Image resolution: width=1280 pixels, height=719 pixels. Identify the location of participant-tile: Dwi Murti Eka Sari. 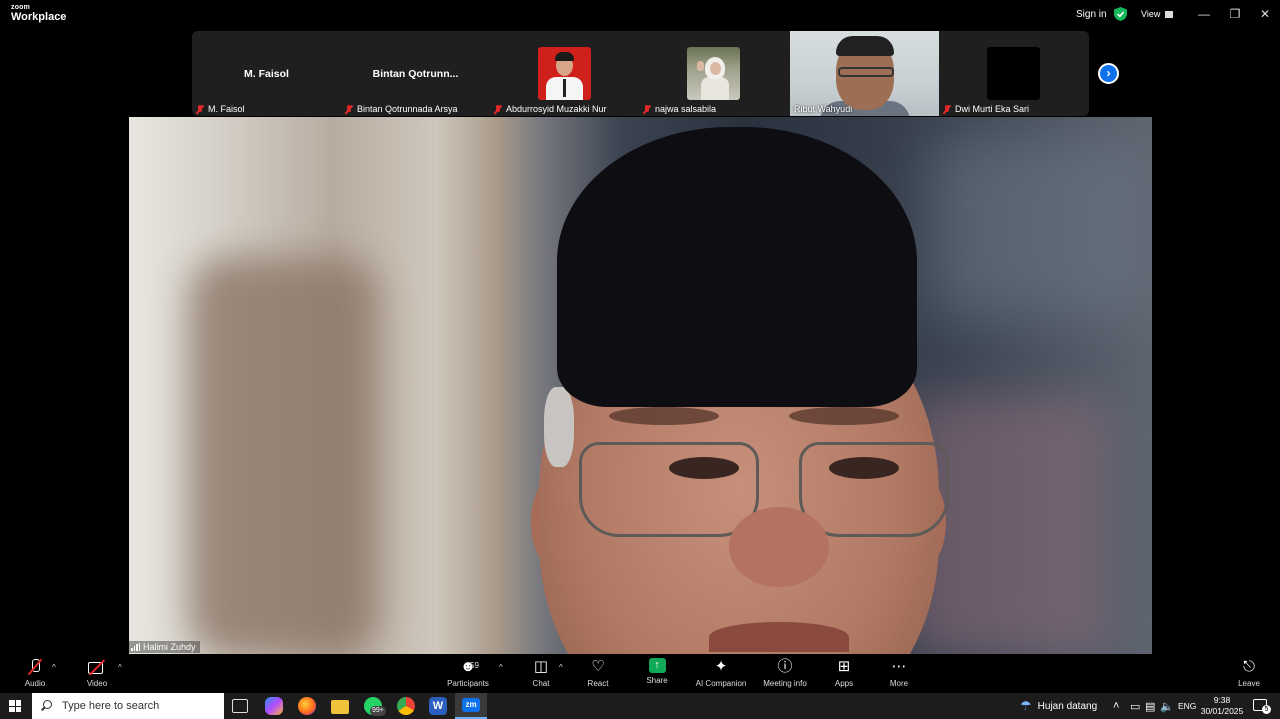
(1013, 73).